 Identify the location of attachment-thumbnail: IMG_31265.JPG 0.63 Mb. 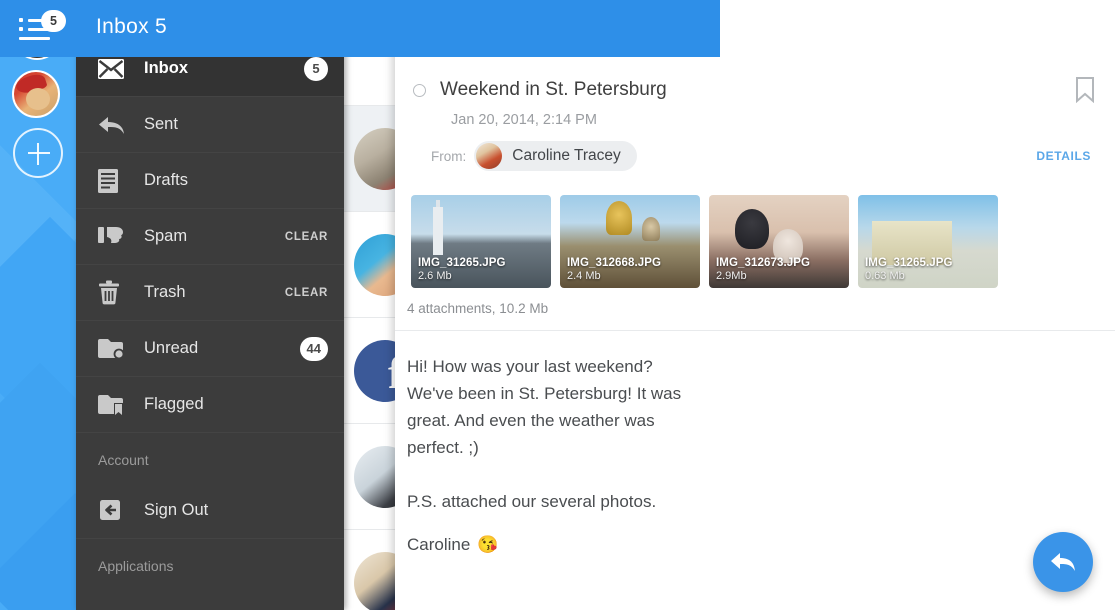
(928, 241).